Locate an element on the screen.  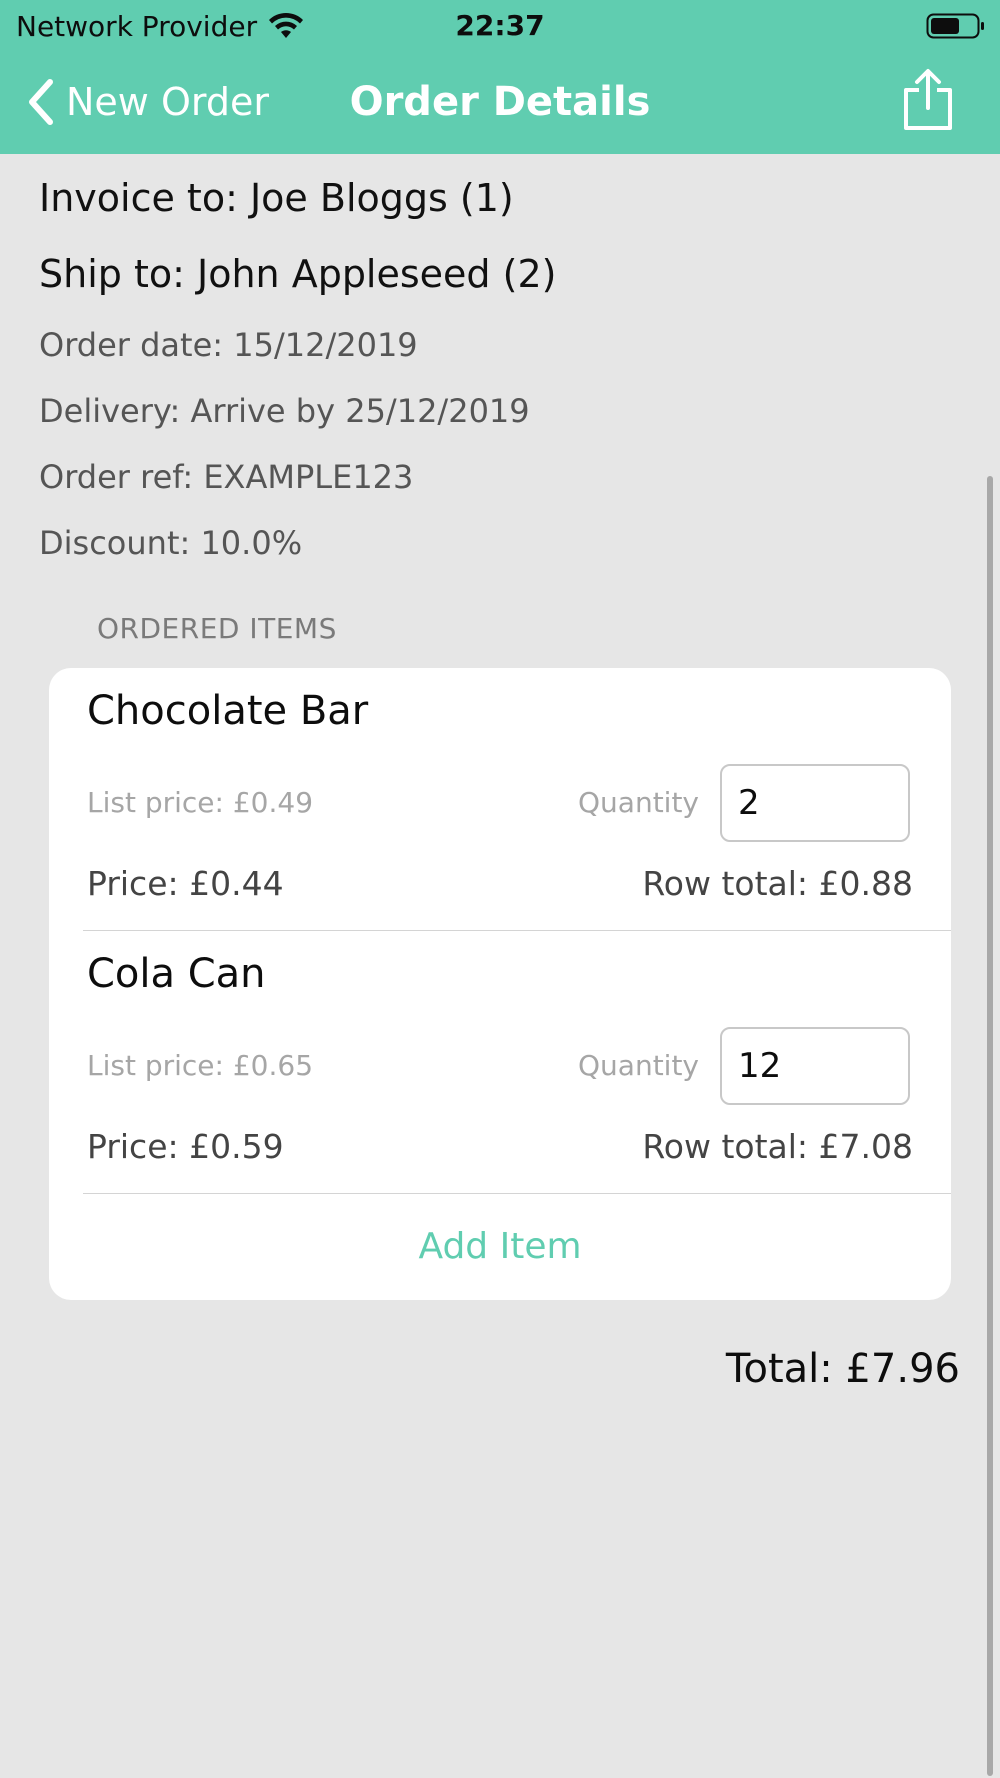
ordered-items-header: ORDERED ITEMS is located at coordinates (217, 628).